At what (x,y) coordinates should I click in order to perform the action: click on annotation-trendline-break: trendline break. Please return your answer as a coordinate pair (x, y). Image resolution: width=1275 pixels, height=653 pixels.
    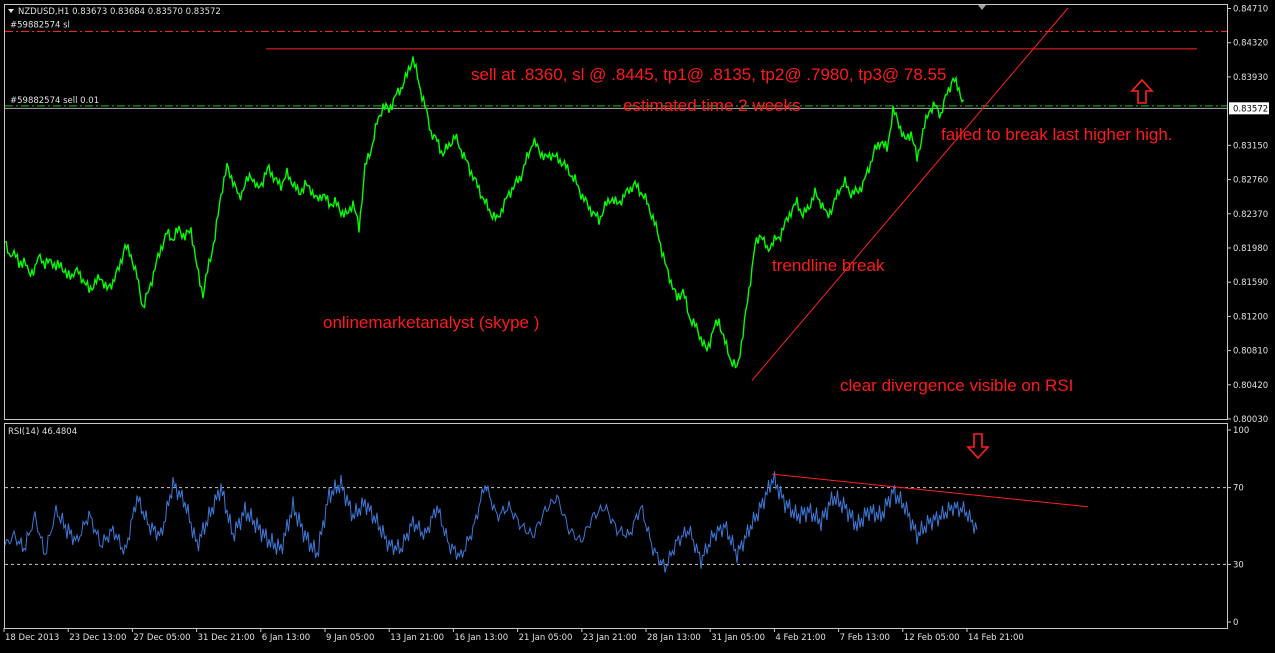
    Looking at the image, I should click on (828, 265).